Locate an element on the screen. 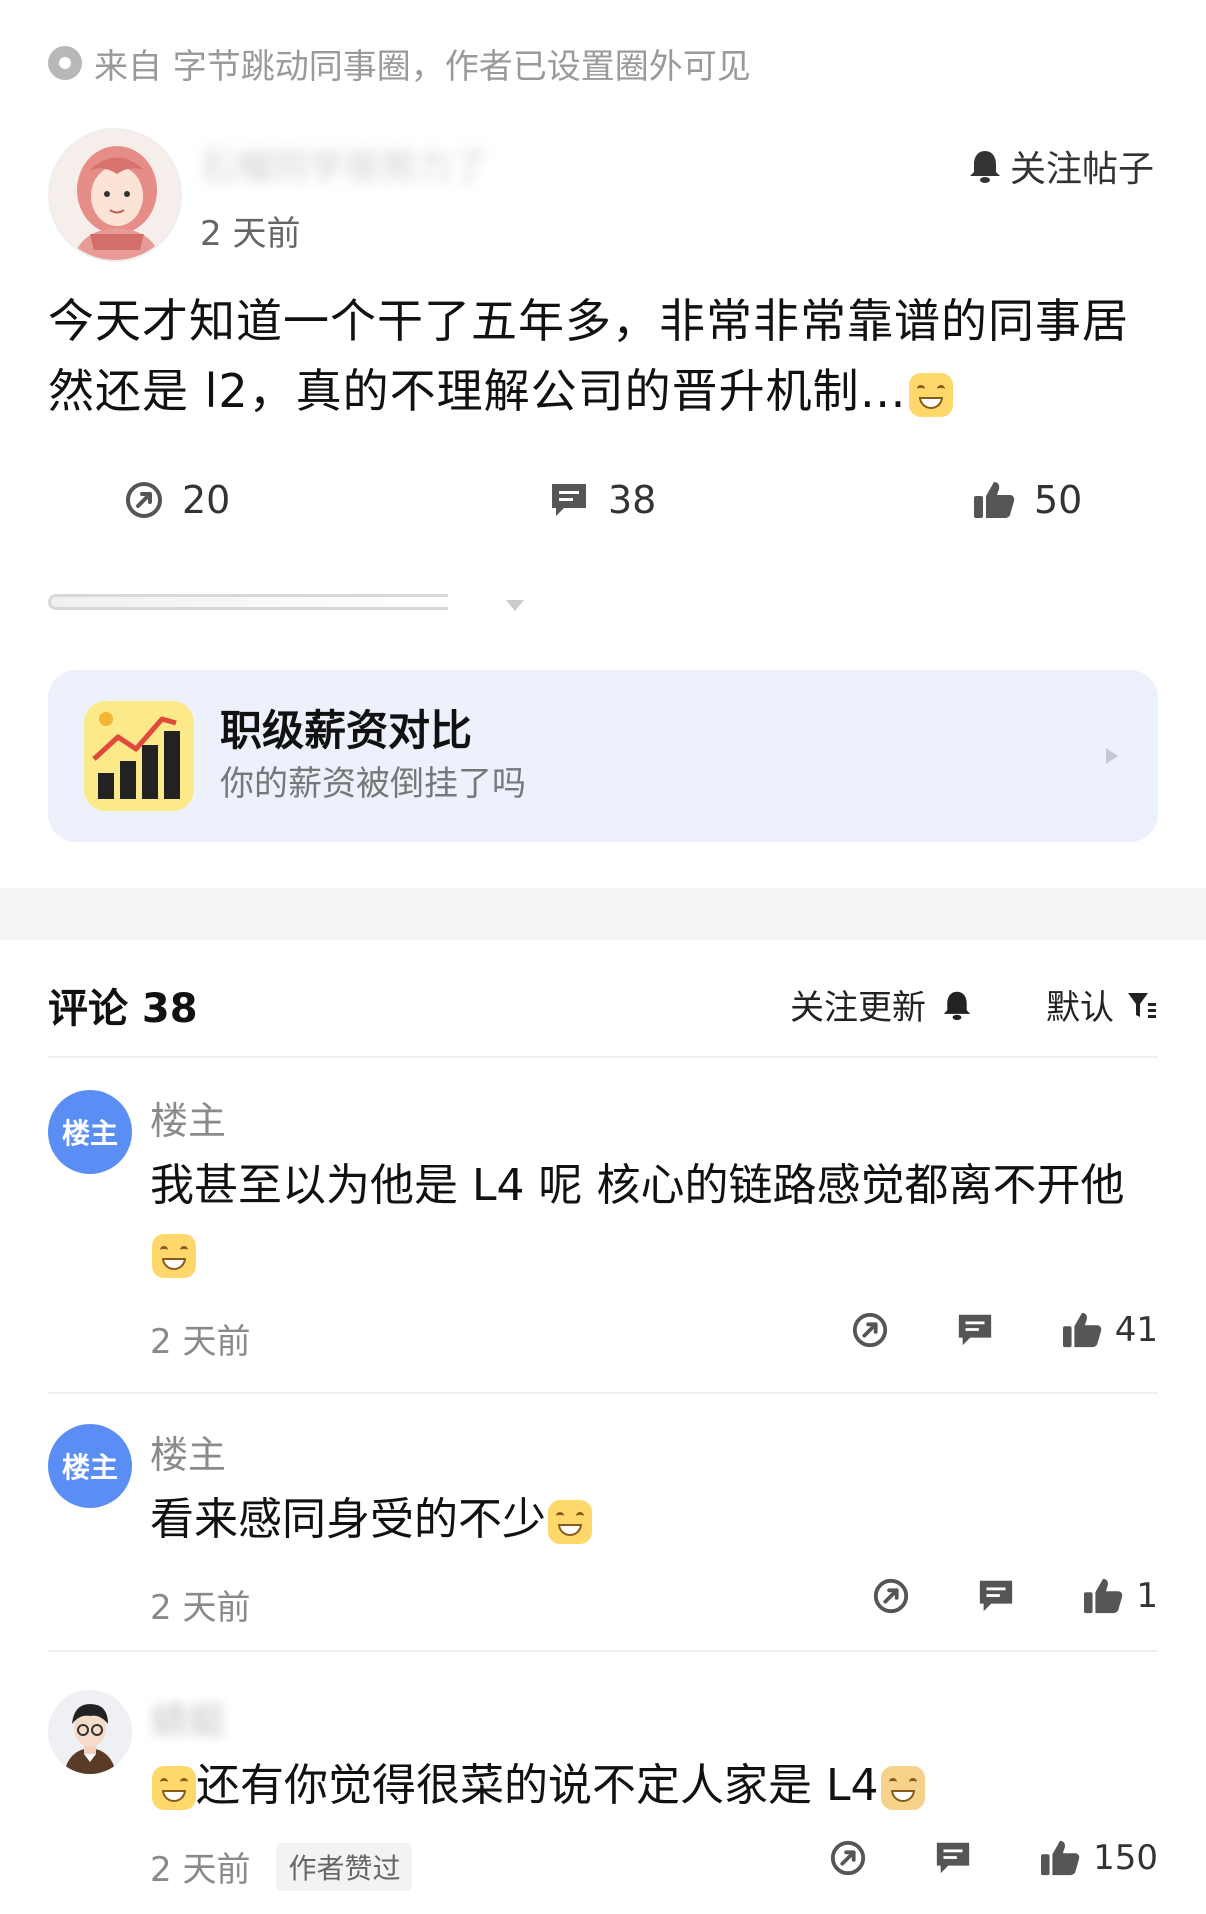 The width and height of the screenshot is (1206, 1914). comment-like-button: 41 is located at coordinates (1109, 1330).